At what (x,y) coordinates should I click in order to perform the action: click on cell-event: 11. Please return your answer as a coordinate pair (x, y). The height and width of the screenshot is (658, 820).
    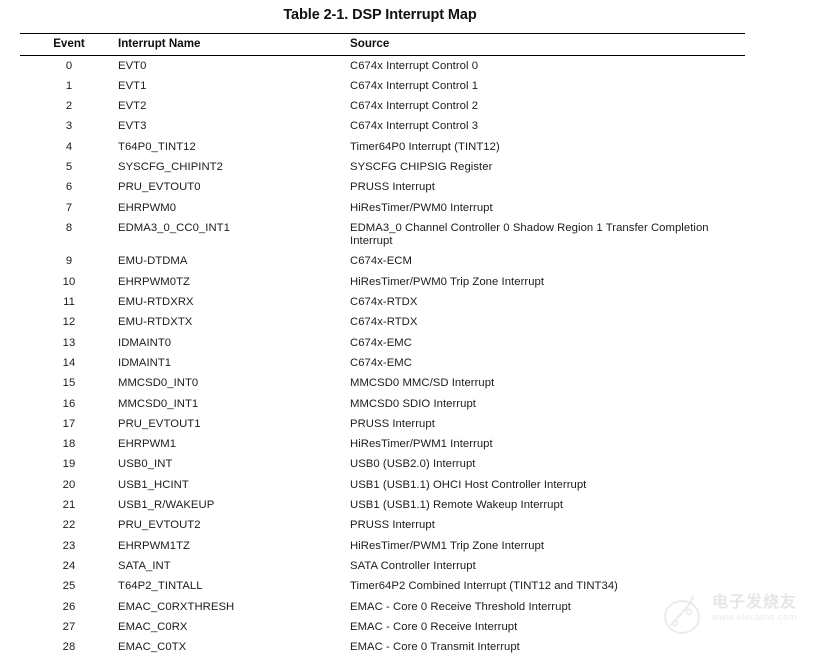
    Looking at the image, I should click on (69, 302).